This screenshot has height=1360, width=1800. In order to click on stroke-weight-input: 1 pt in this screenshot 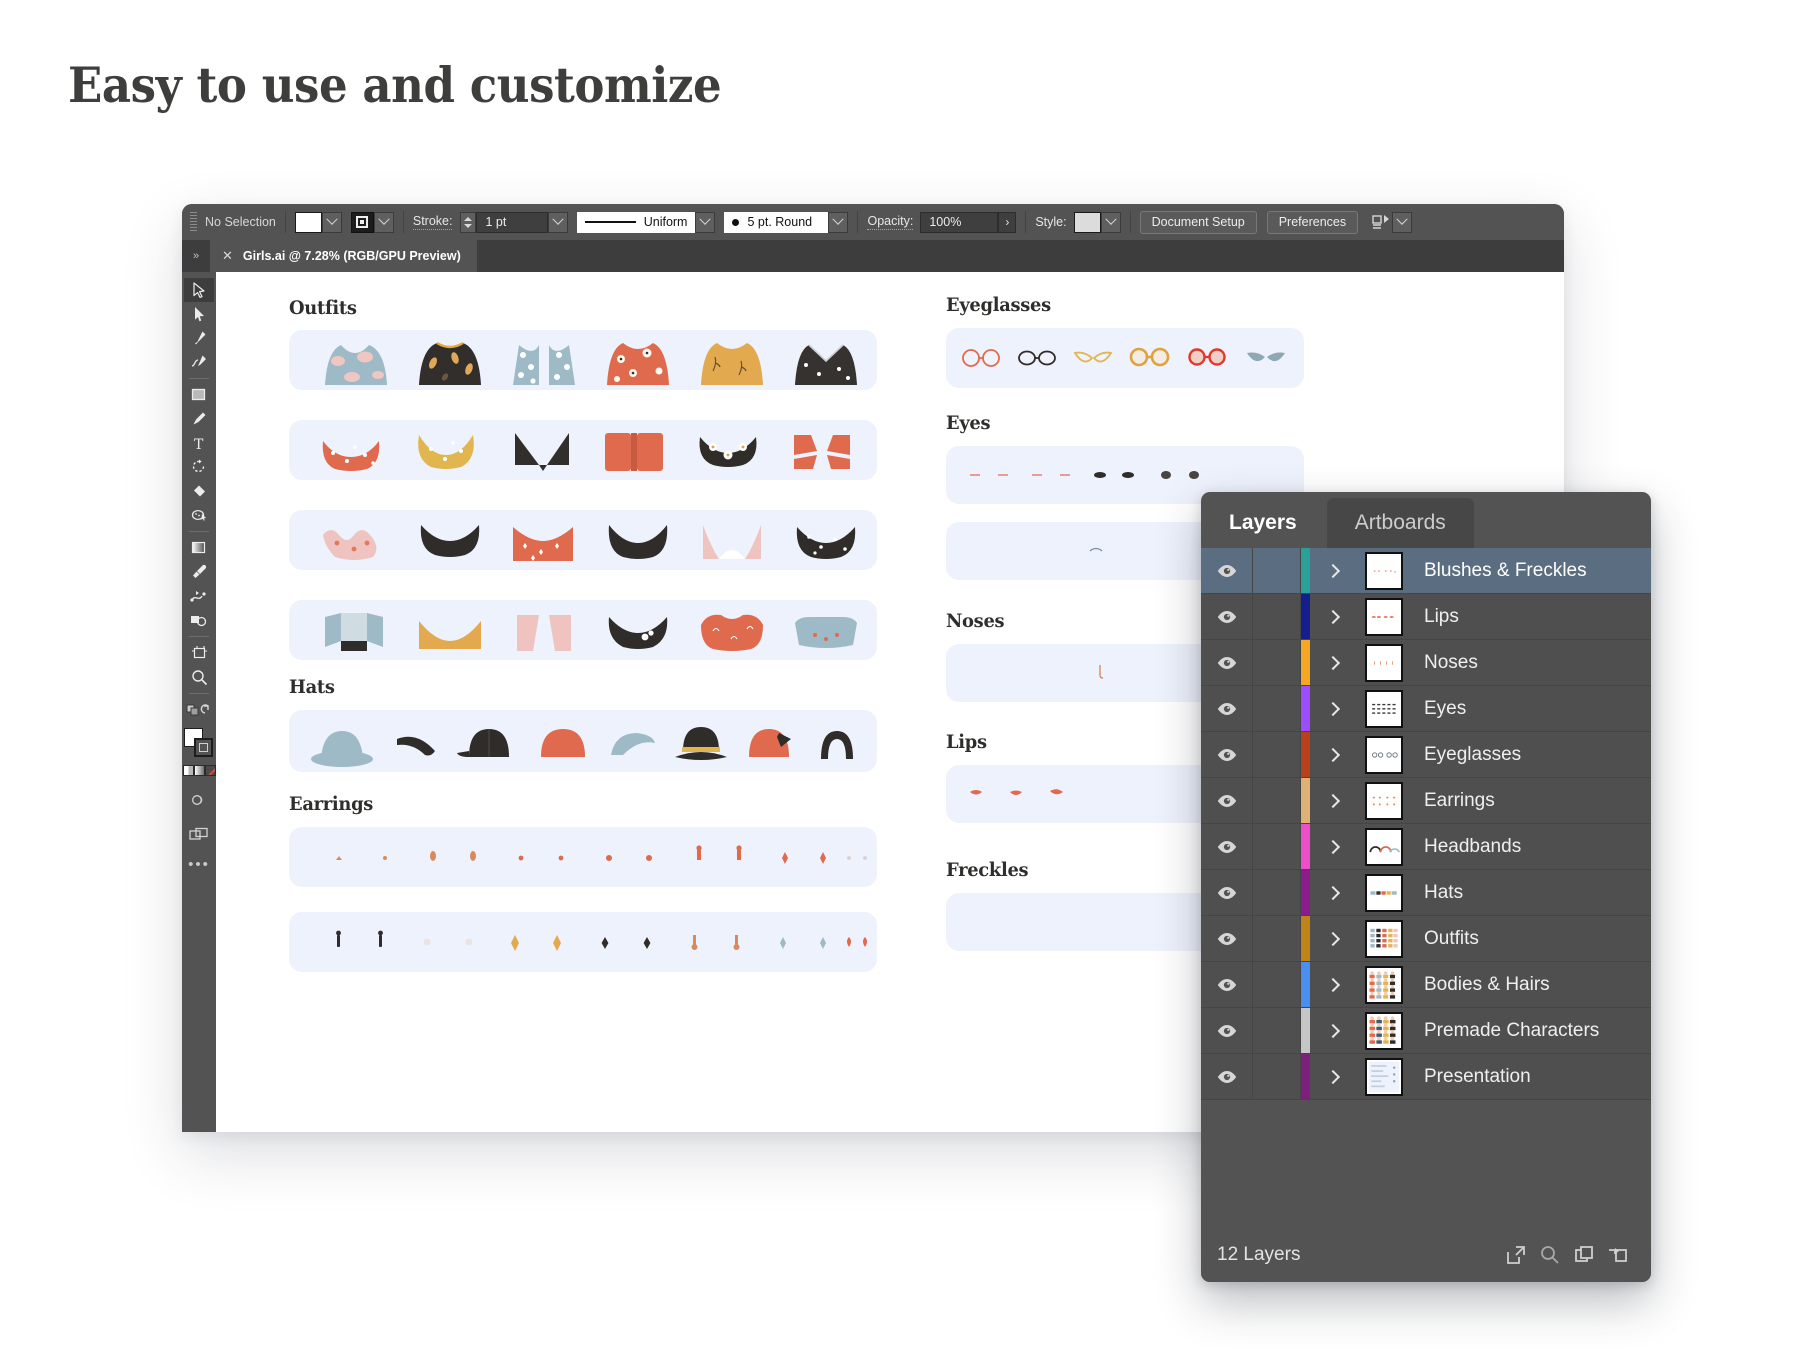, I will do `click(512, 222)`.